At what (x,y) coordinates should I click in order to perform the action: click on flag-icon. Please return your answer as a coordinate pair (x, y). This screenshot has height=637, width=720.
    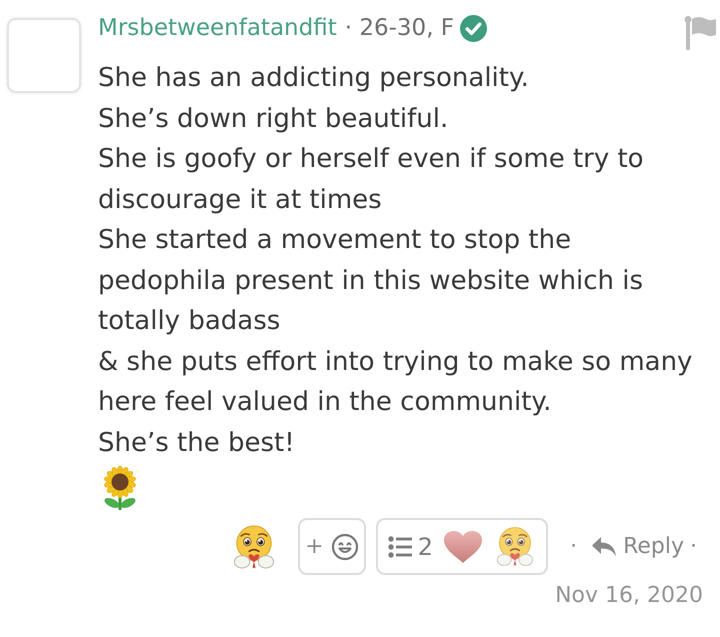
    Looking at the image, I should click on (700, 33).